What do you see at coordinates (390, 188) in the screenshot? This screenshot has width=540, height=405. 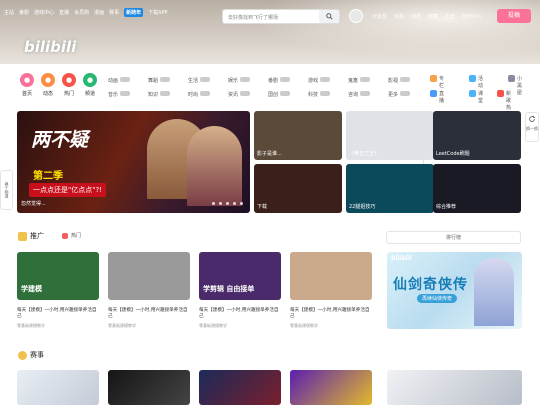 I see `video-card: 22腿姐技巧` at bounding box center [390, 188].